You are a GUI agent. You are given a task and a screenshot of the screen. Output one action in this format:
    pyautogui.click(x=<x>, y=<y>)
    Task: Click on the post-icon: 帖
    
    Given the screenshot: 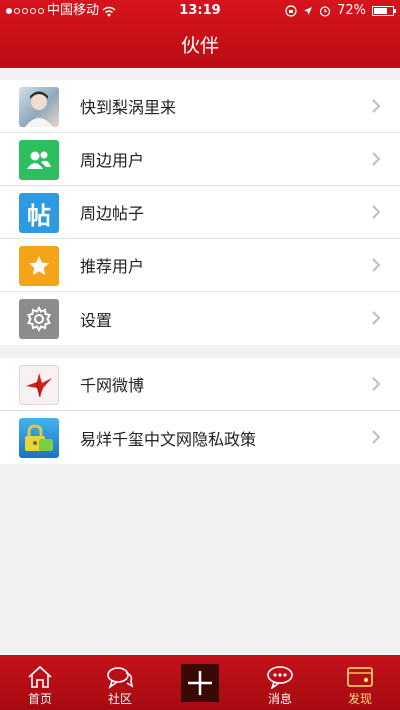 What is the action you would take?
    pyautogui.click(x=39, y=213)
    